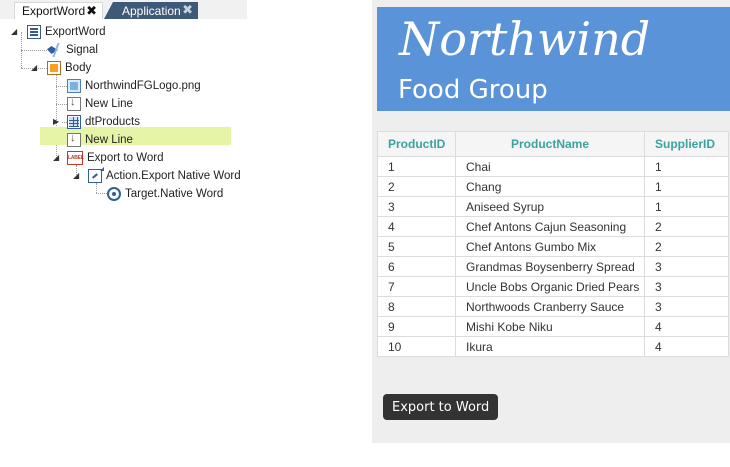  Describe the element at coordinates (473, 90) in the screenshot. I see `banner-subtitle: Food Group` at that location.